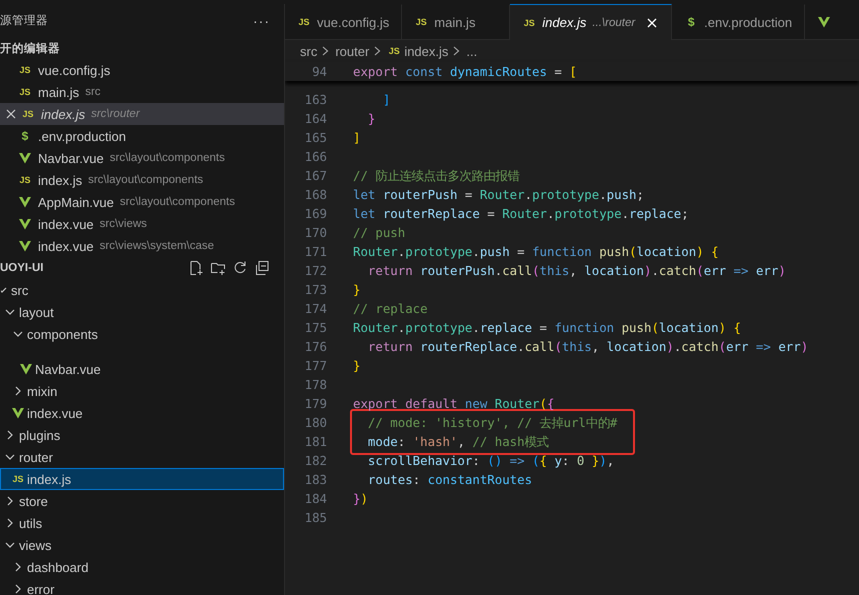  I want to click on file-item: index.vue, so click(142, 413).